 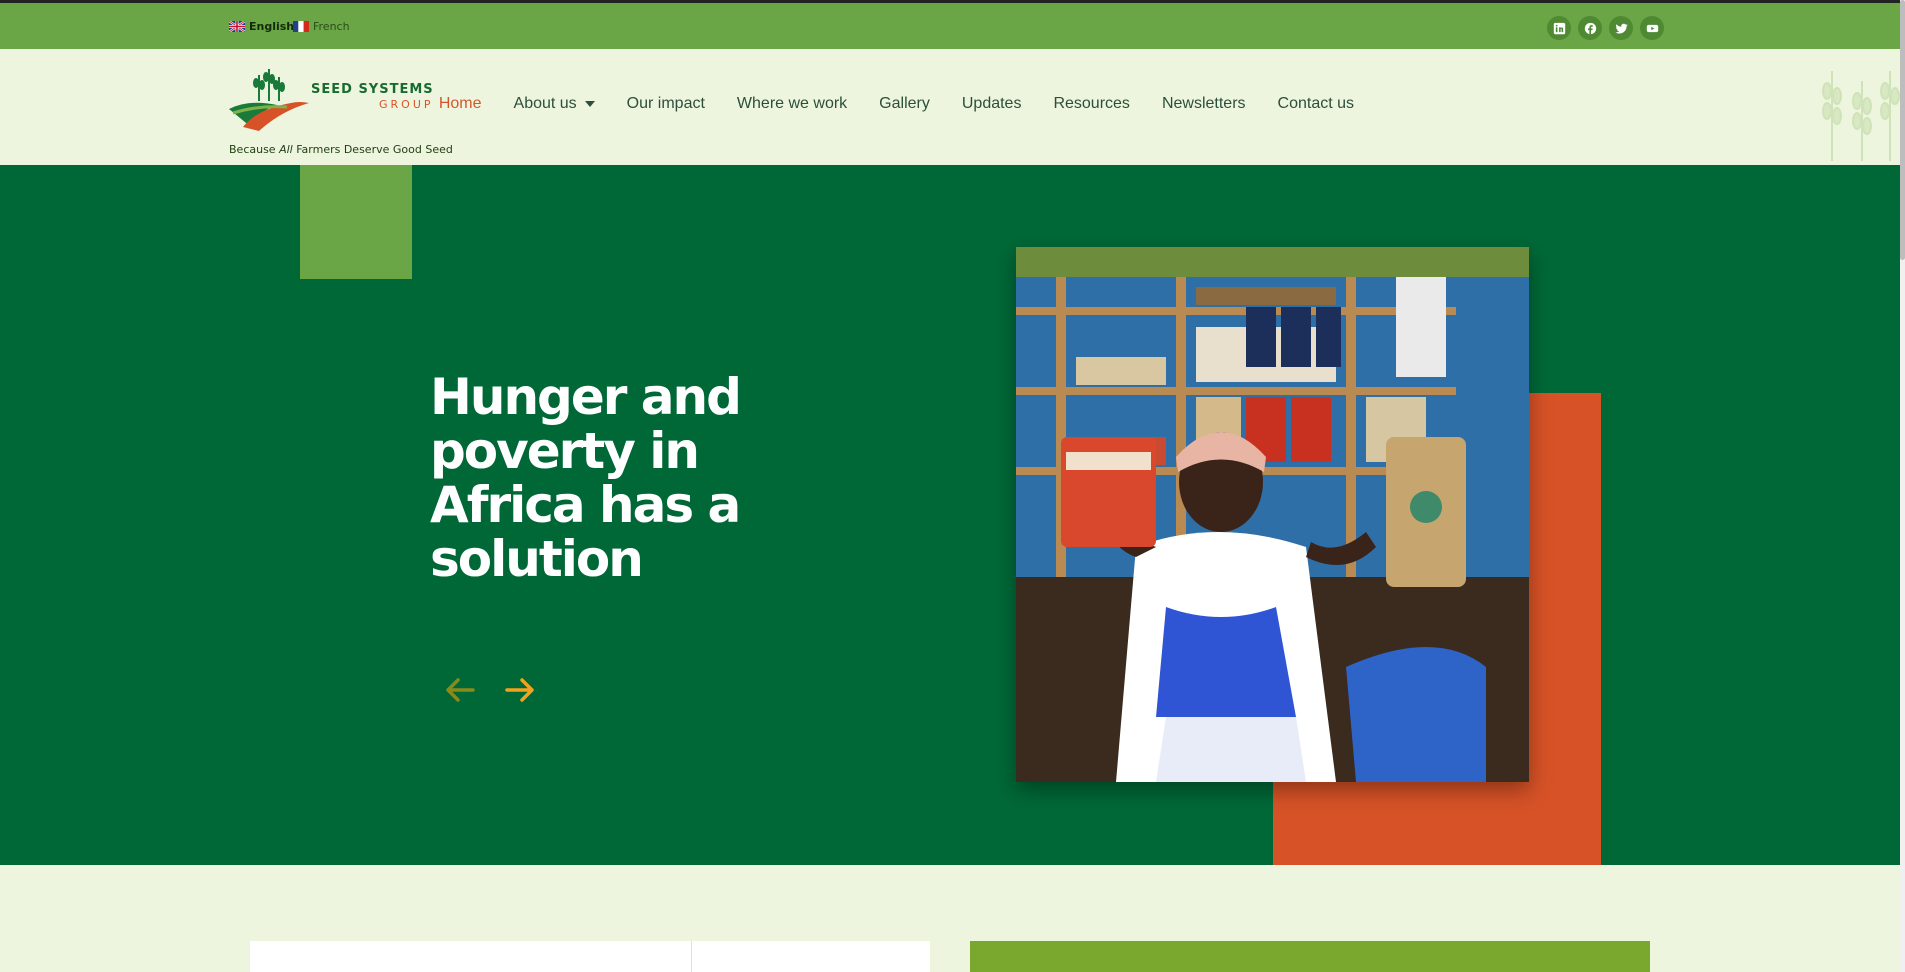 What do you see at coordinates (590, 956) in the screenshot?
I see `content-card` at bounding box center [590, 956].